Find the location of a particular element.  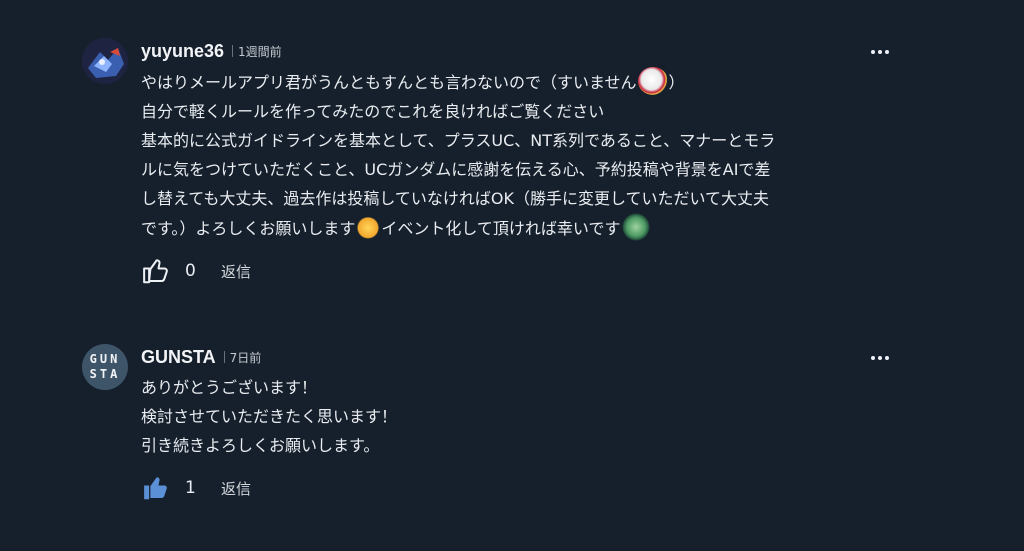

comment-line: です。）よろしくお願いします イベント化して頂ければ幸いです is located at coordinates (491, 228).